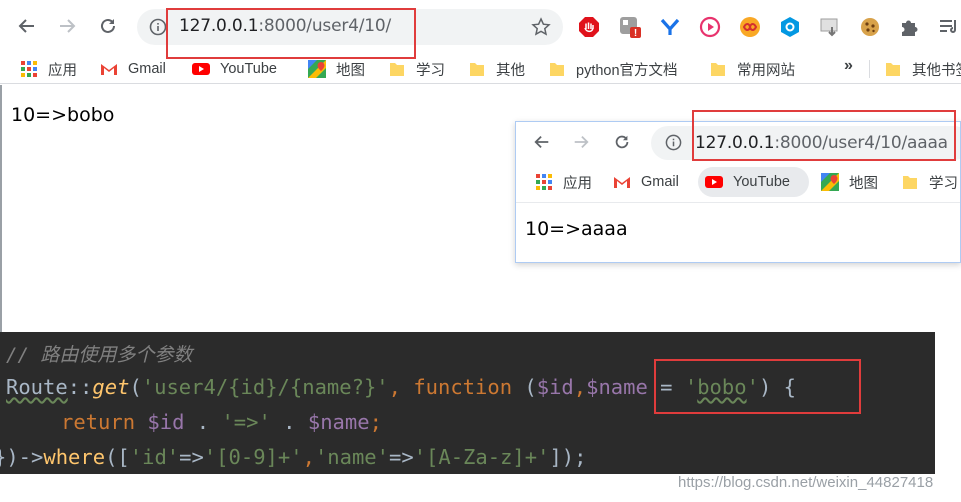 The height and width of the screenshot is (502, 961). What do you see at coordinates (627, 70) in the screenshot?
I see `bookmark-label: python官方文档` at bounding box center [627, 70].